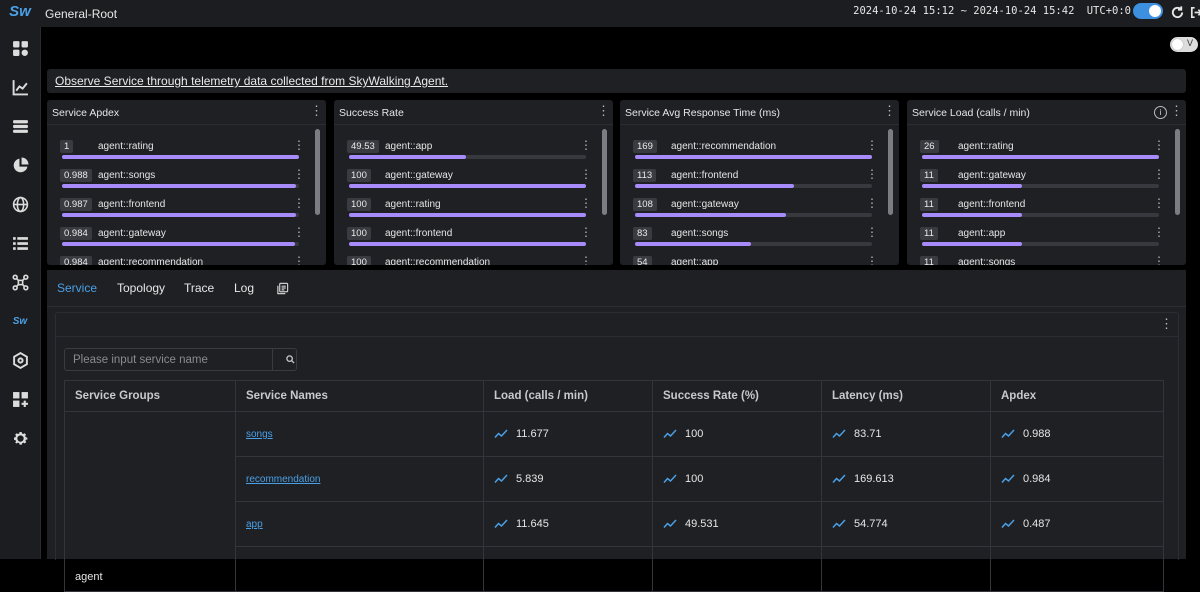 This screenshot has width=1200, height=592. What do you see at coordinates (757, 253) in the screenshot?
I see `list-item: 54 agent::app ⋮` at bounding box center [757, 253].